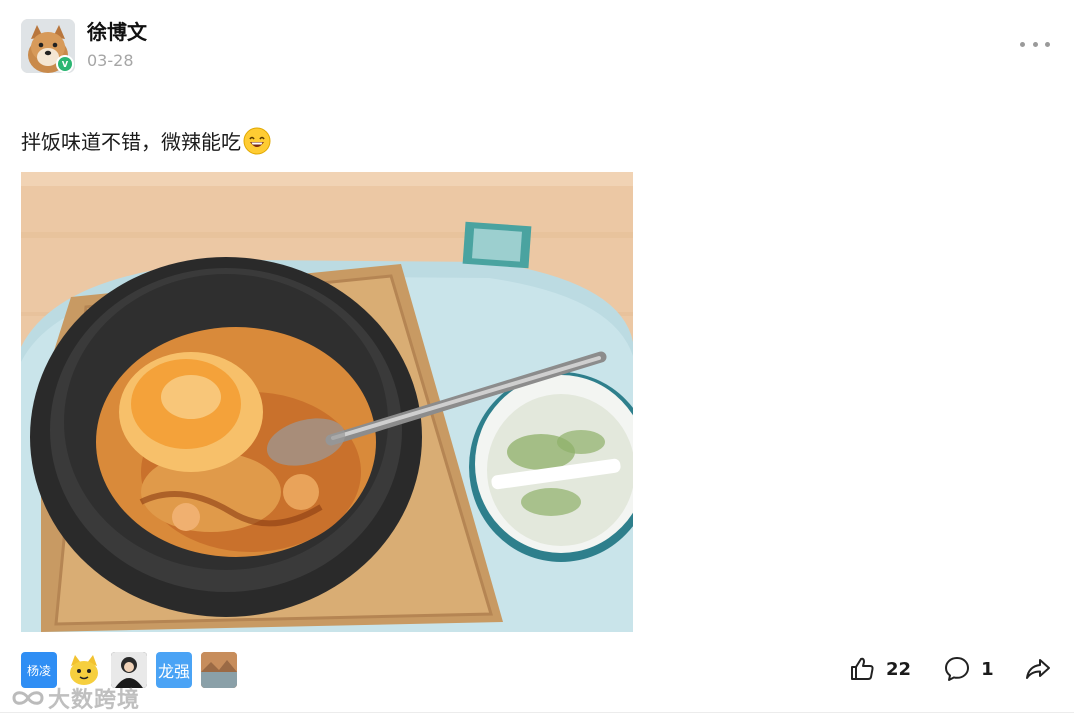 Image resolution: width=1074 pixels, height=718 pixels. Describe the element at coordinates (879, 669) in the screenshot. I see `like-button: 22` at that location.